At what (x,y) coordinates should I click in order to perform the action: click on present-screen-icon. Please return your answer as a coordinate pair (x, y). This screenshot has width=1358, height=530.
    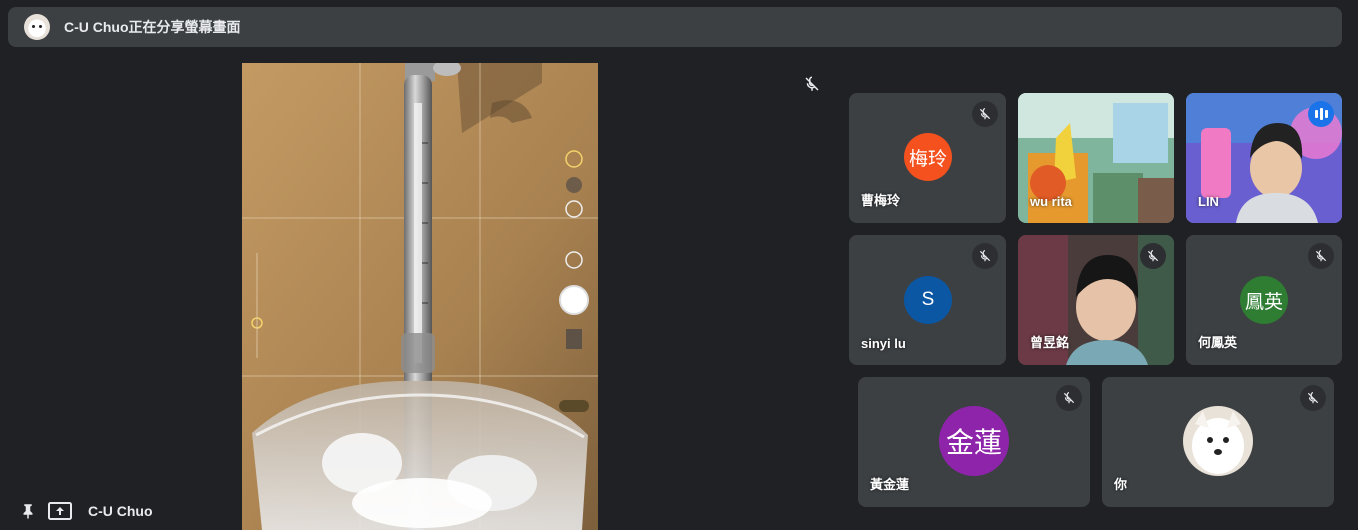
    Looking at the image, I should click on (60, 511).